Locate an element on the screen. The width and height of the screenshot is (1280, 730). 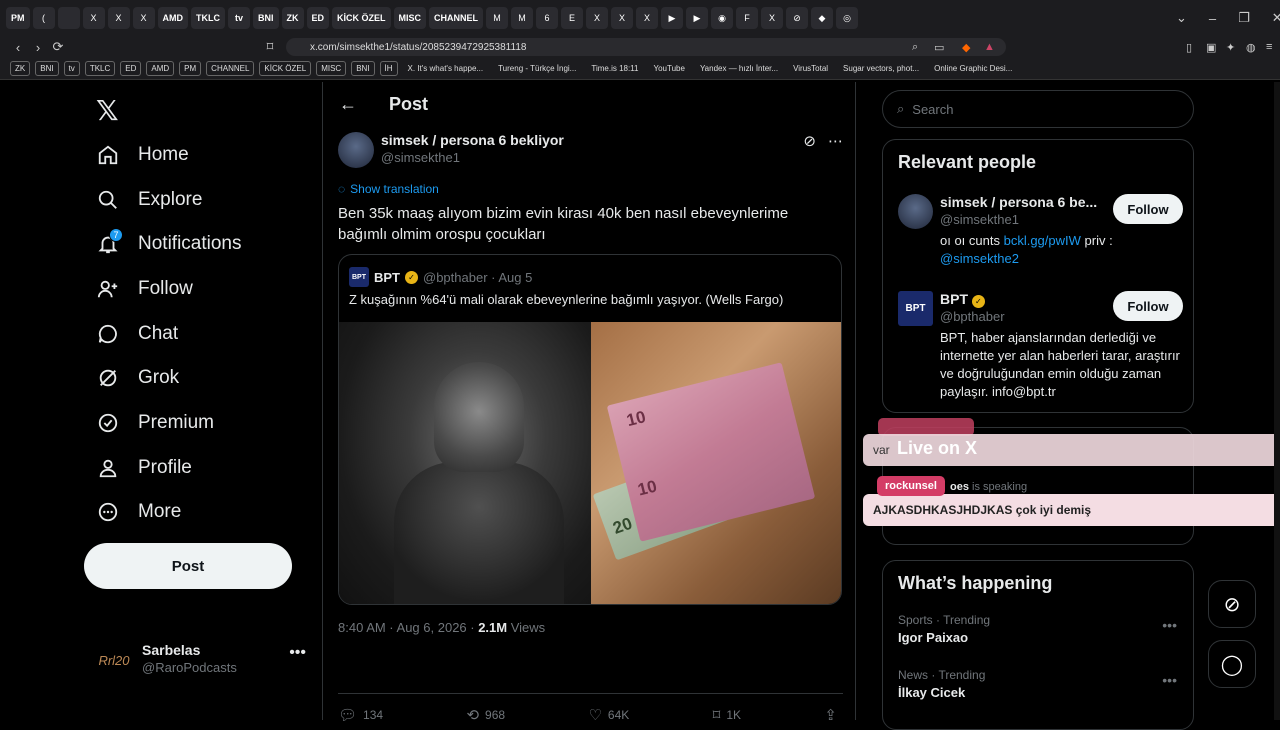
browser-tab: TKLC is located at coordinates (208, 18).